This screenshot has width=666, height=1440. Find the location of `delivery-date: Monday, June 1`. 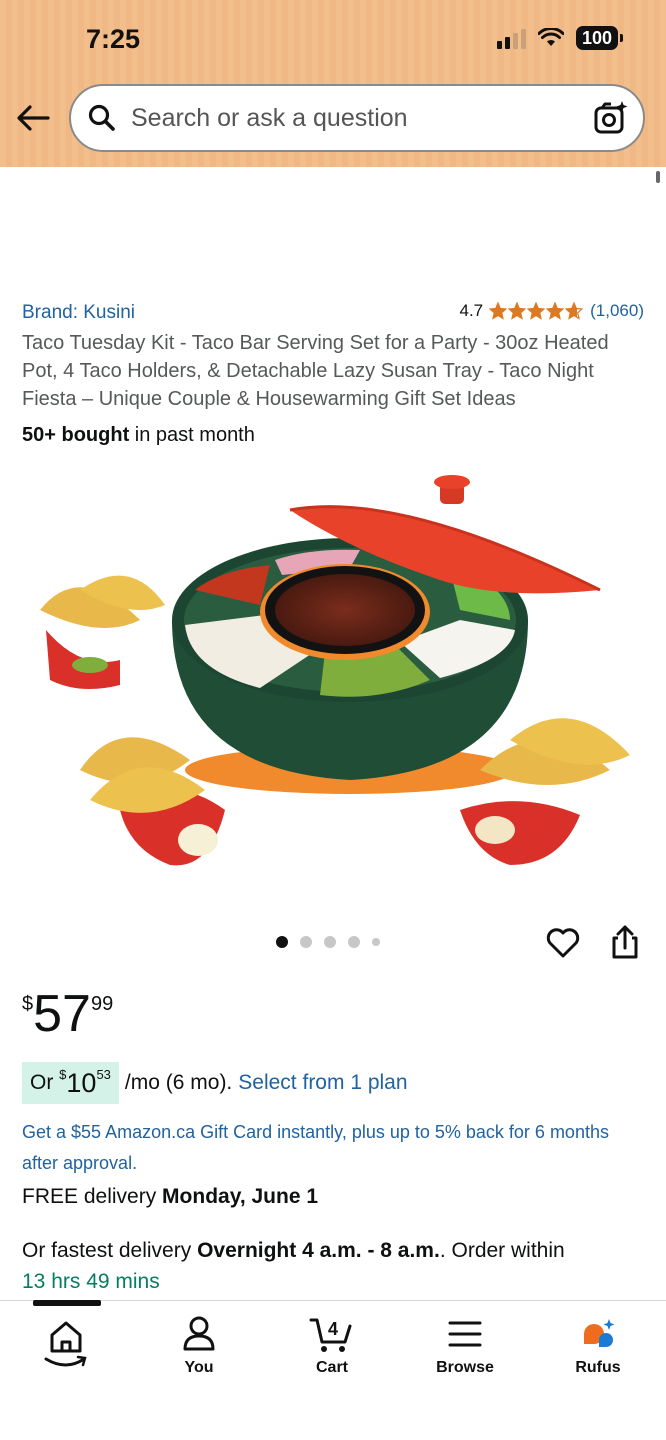

delivery-date: Monday, June 1 is located at coordinates (240, 1196).